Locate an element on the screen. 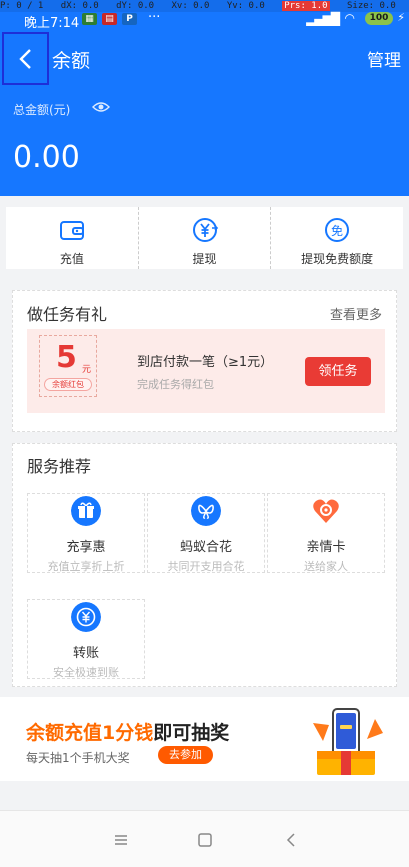 The height and width of the screenshot is (867, 409). debug-xv: Xv: 0.0 is located at coordinates (190, 6).